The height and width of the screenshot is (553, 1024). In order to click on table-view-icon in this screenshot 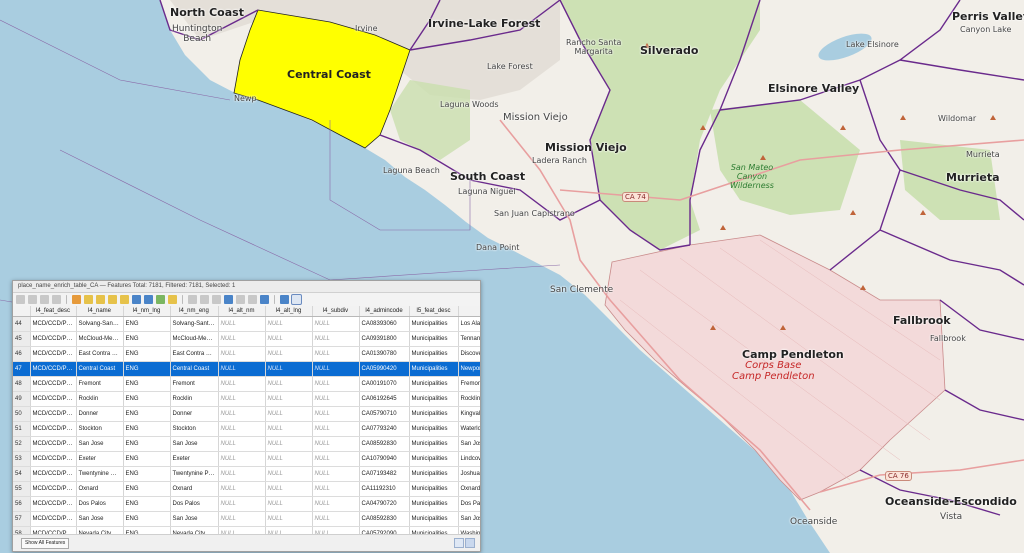, I will do `click(470, 543)`.